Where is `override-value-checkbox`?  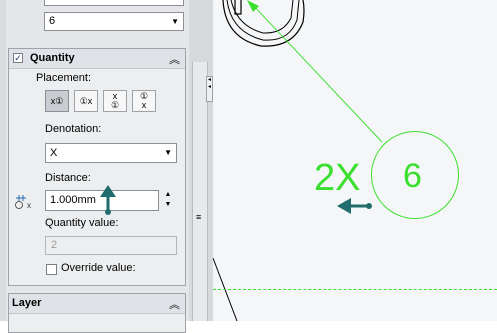 override-value-checkbox is located at coordinates (51, 269).